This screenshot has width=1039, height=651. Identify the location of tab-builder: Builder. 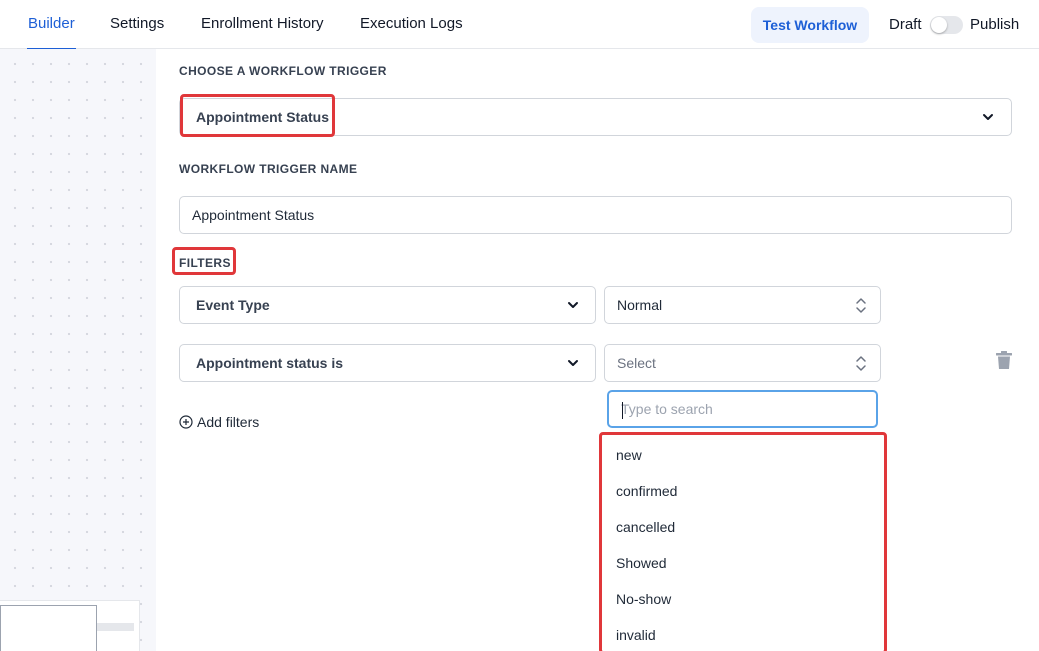
(51, 25).